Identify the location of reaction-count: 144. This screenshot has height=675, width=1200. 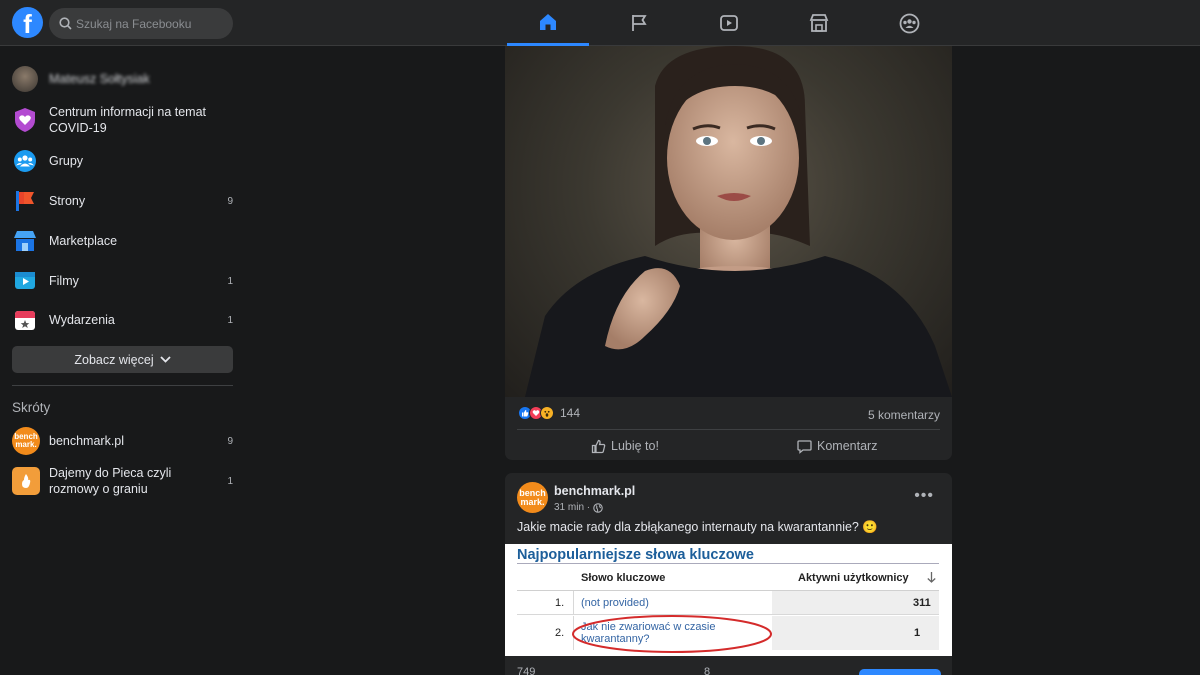
(570, 413).